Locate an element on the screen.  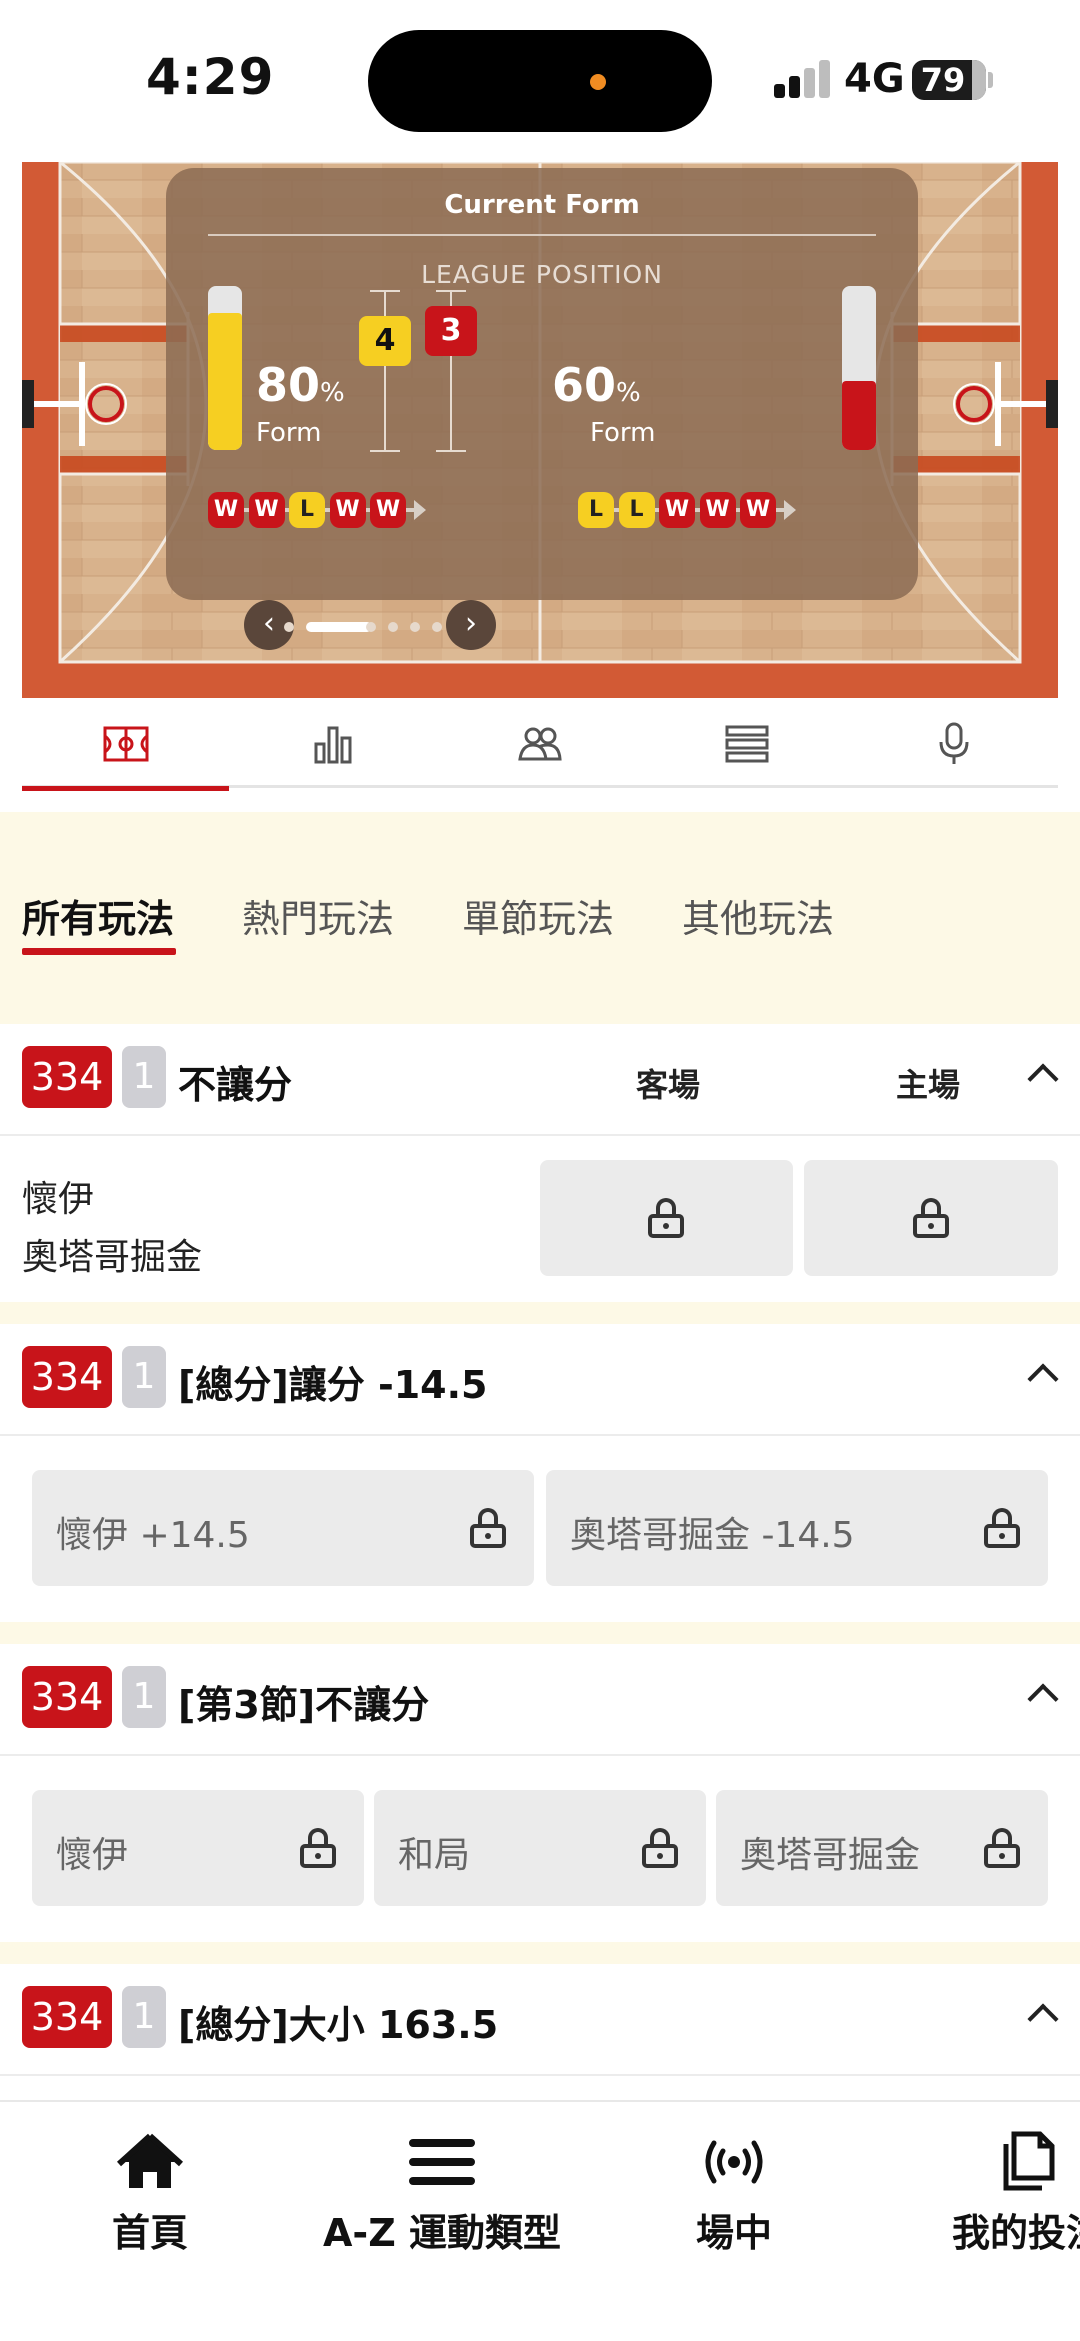
odds-button-away is located at coordinates (666, 1218).